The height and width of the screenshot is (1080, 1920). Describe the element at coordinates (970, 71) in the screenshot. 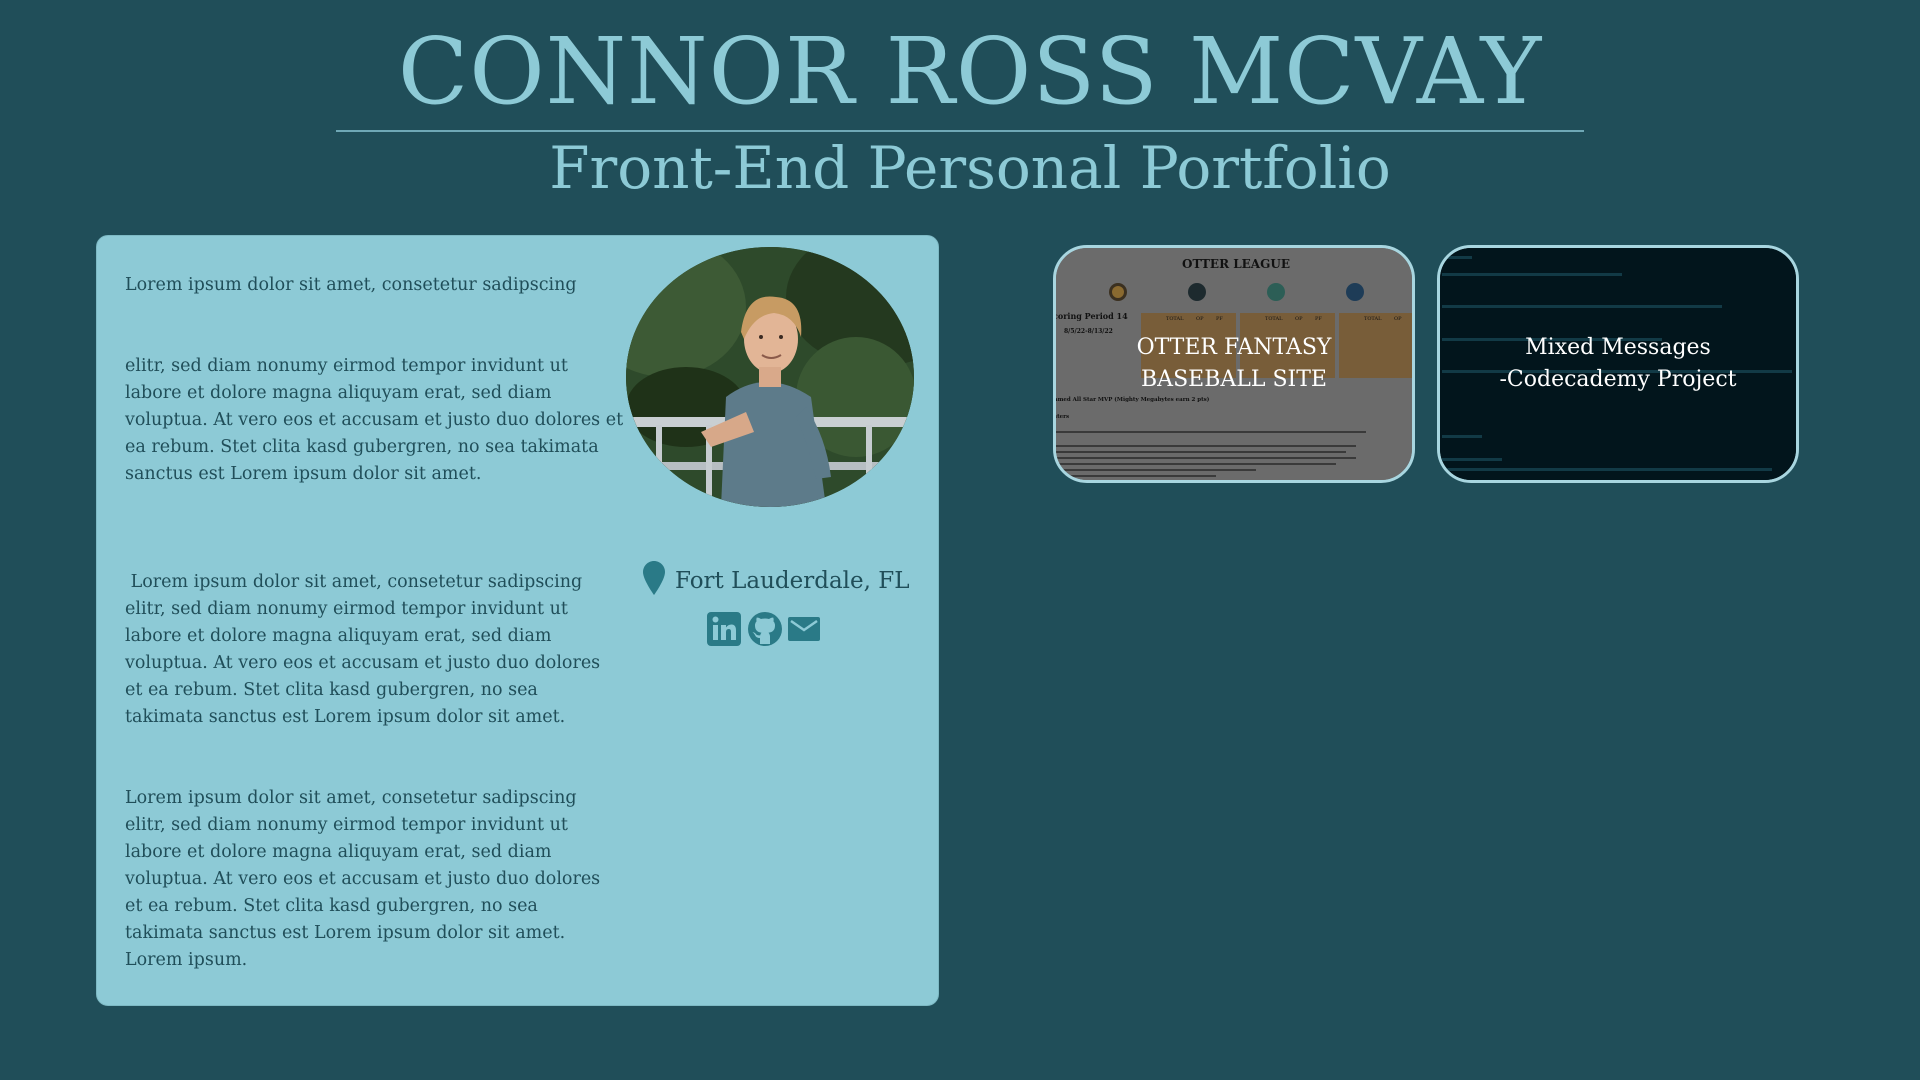

I see `site-title: CONNOR ROSS MCVAY` at that location.